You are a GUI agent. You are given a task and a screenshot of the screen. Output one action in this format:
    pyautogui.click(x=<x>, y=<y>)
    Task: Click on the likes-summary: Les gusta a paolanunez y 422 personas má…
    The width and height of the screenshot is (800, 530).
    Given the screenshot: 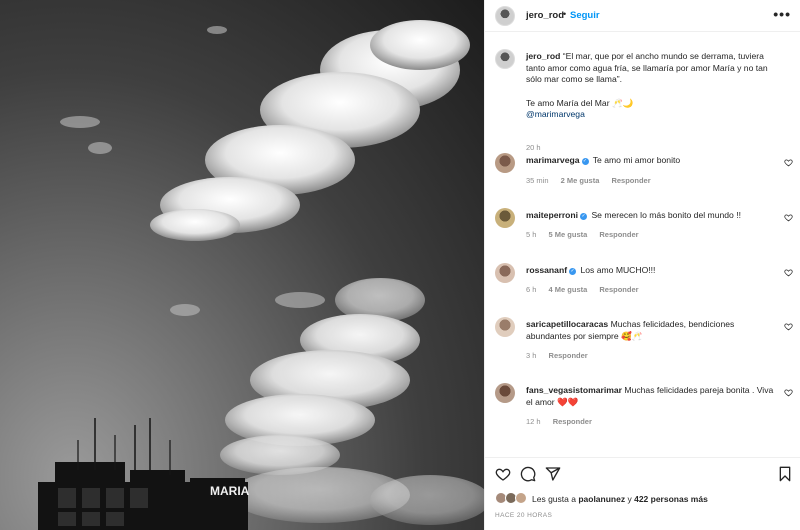 What is the action you would take?
    pyautogui.click(x=620, y=499)
    